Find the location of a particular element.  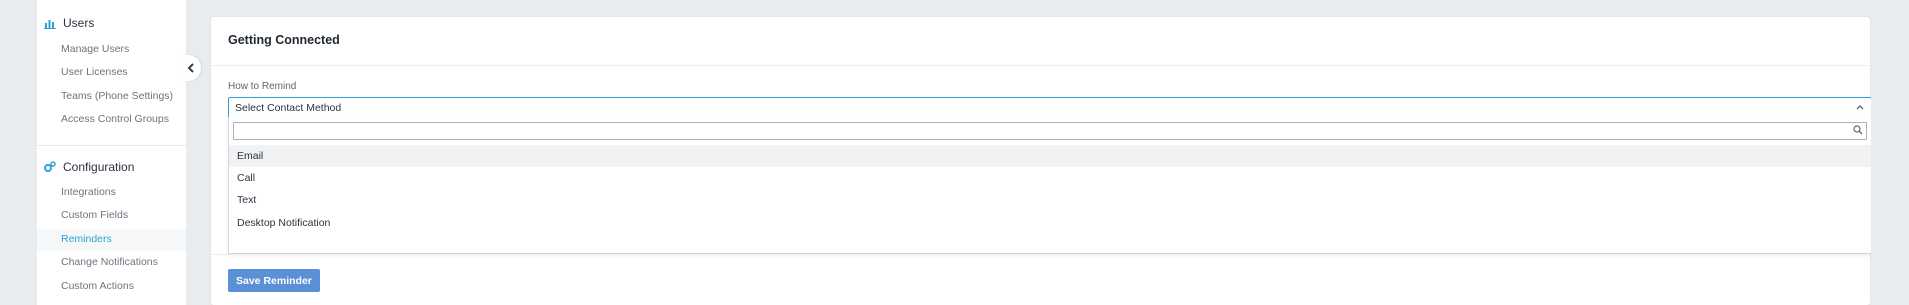

sidebar-item-change-notifications: Change Notifications is located at coordinates (109, 262).